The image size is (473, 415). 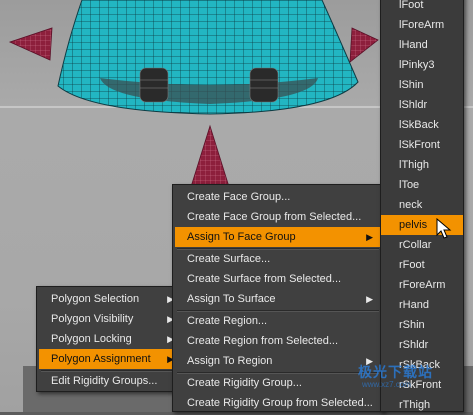 What do you see at coordinates (422, 305) in the screenshot?
I see `bone-item-rhand: rHand` at bounding box center [422, 305].